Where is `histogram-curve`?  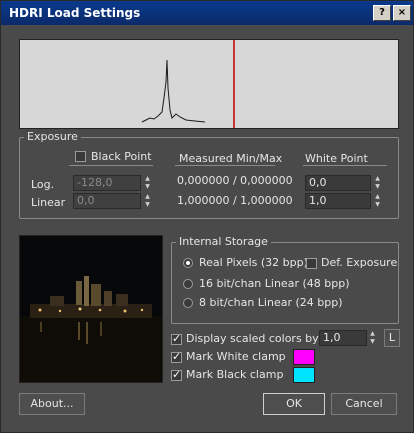 histogram-curve is located at coordinates (173, 91).